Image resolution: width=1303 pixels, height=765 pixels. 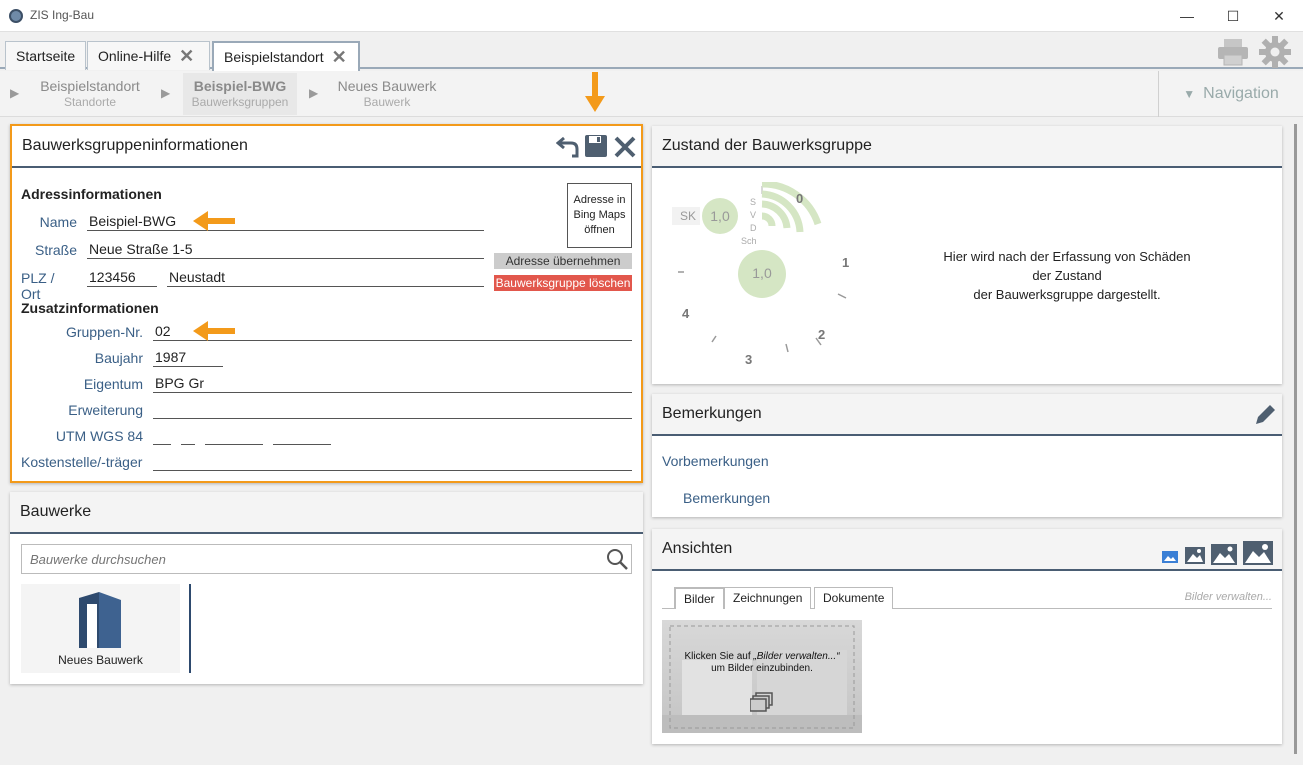 What do you see at coordinates (58, 222) in the screenshot?
I see `name-label: Name` at bounding box center [58, 222].